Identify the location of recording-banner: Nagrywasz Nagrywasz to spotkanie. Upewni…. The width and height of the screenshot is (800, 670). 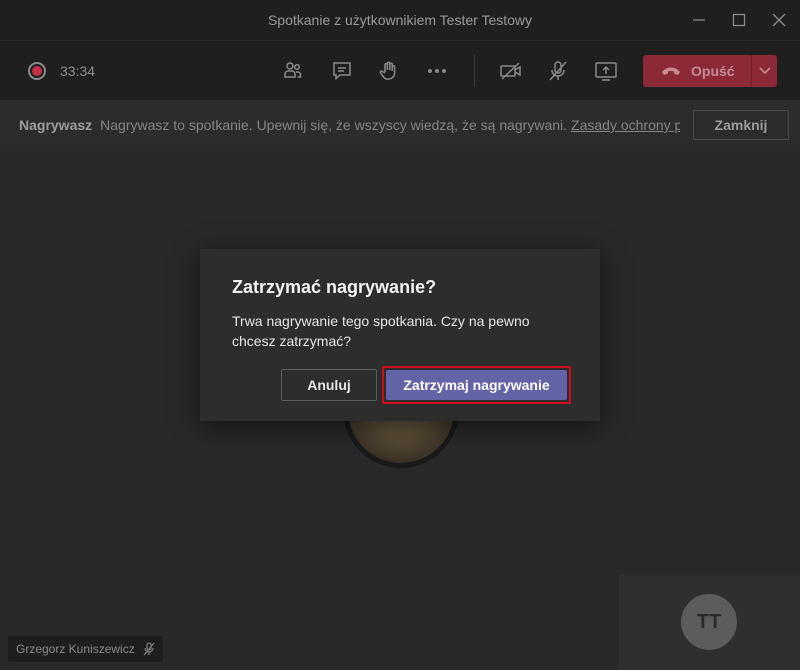
(400, 125).